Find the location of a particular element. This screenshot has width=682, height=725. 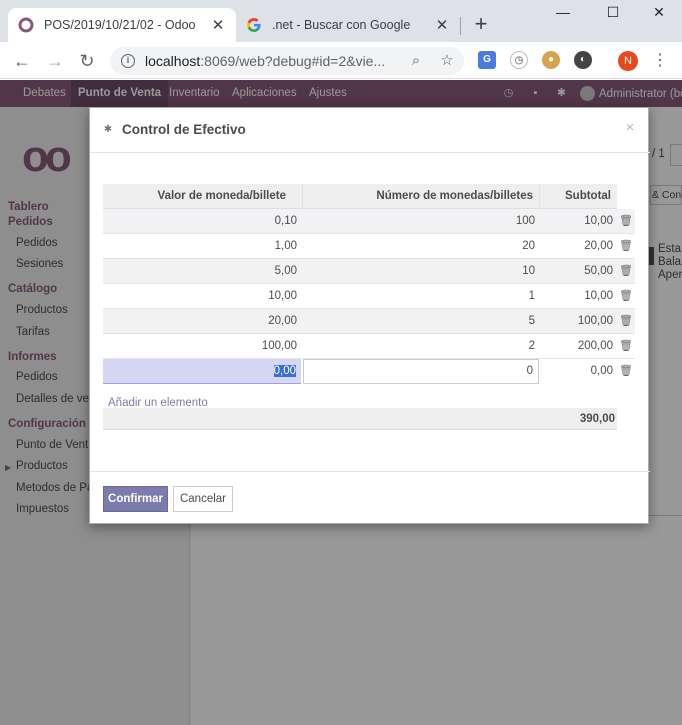

table-row: 10,00 1 10,00 🗑 is located at coordinates (369, 296).